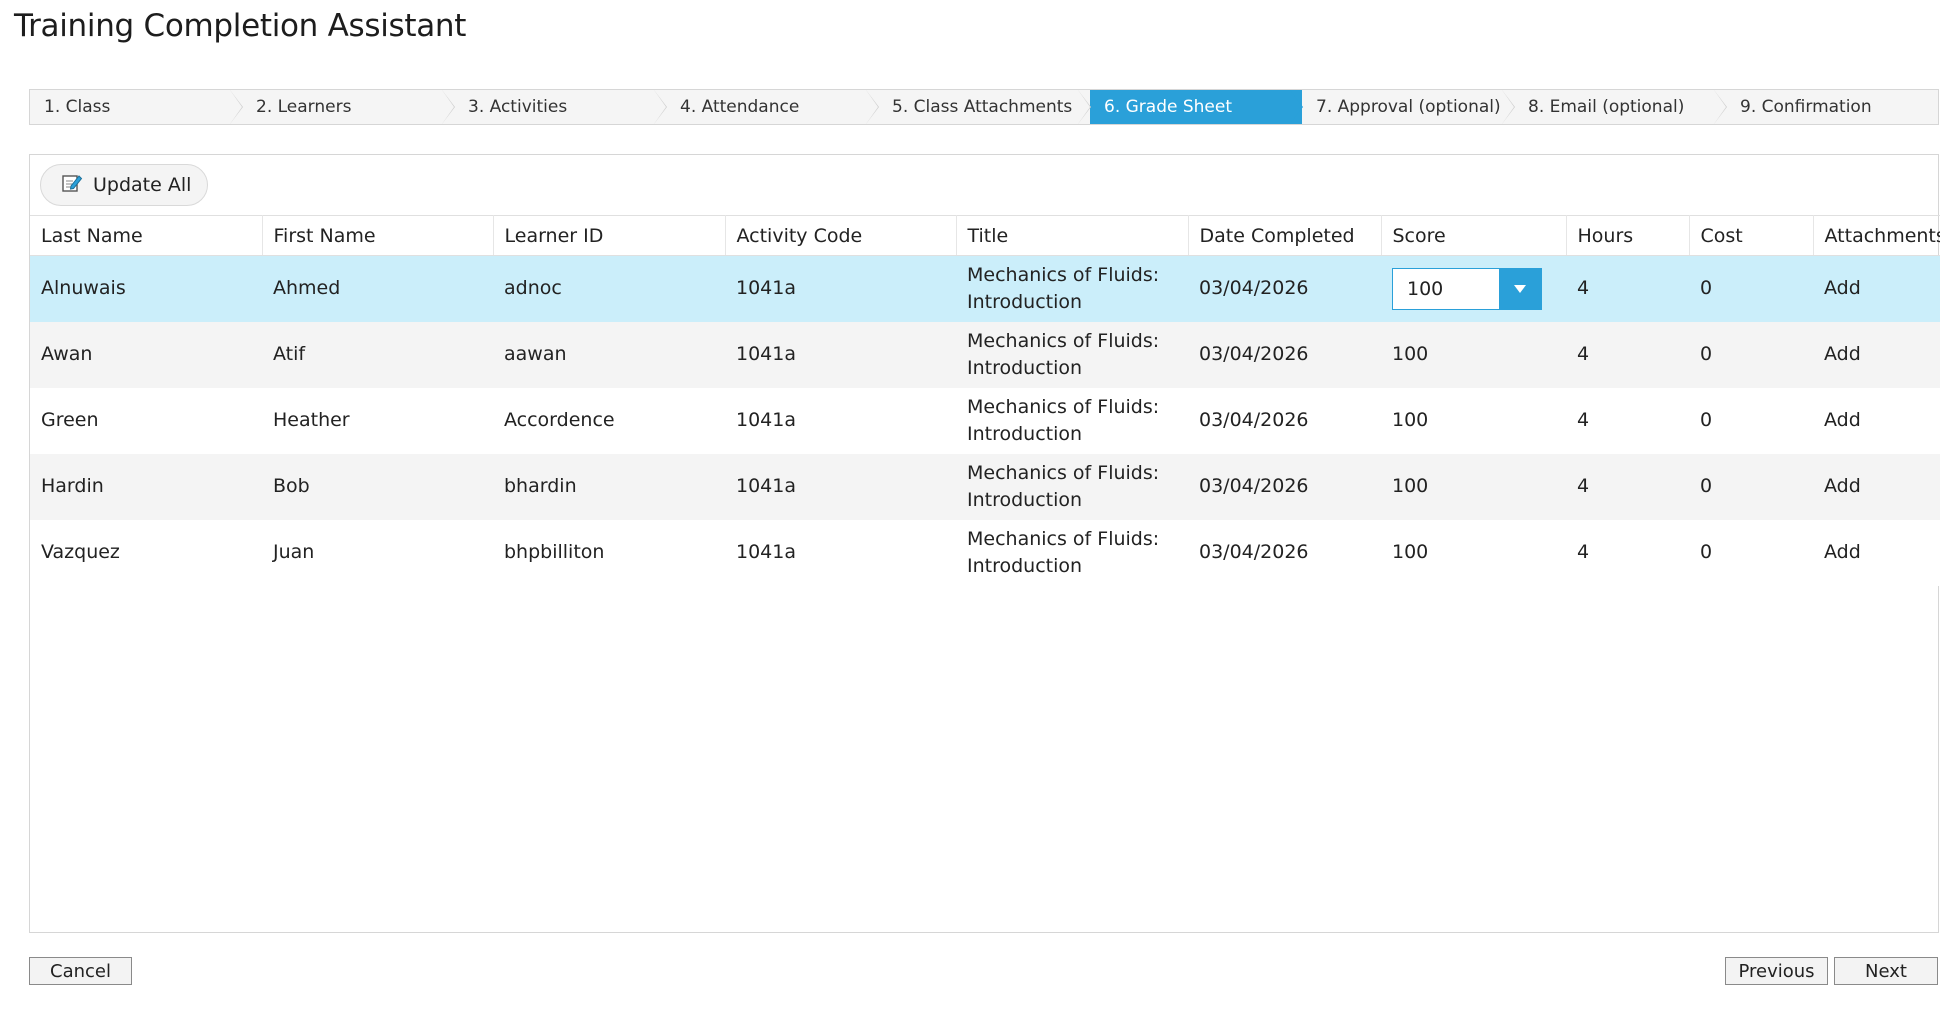  I want to click on score-combobox, so click(1467, 288).